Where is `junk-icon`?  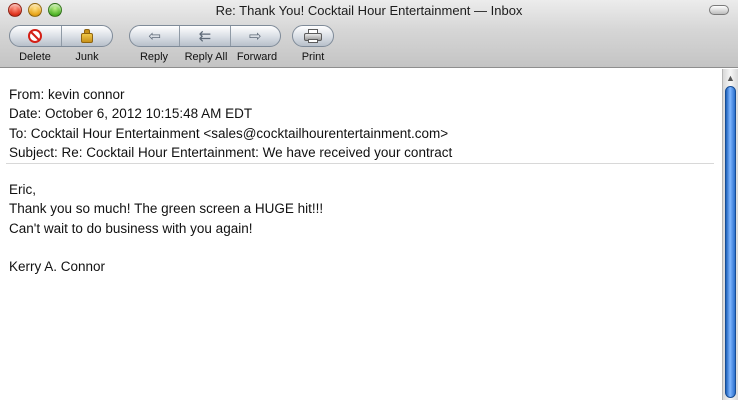 junk-icon is located at coordinates (87, 36).